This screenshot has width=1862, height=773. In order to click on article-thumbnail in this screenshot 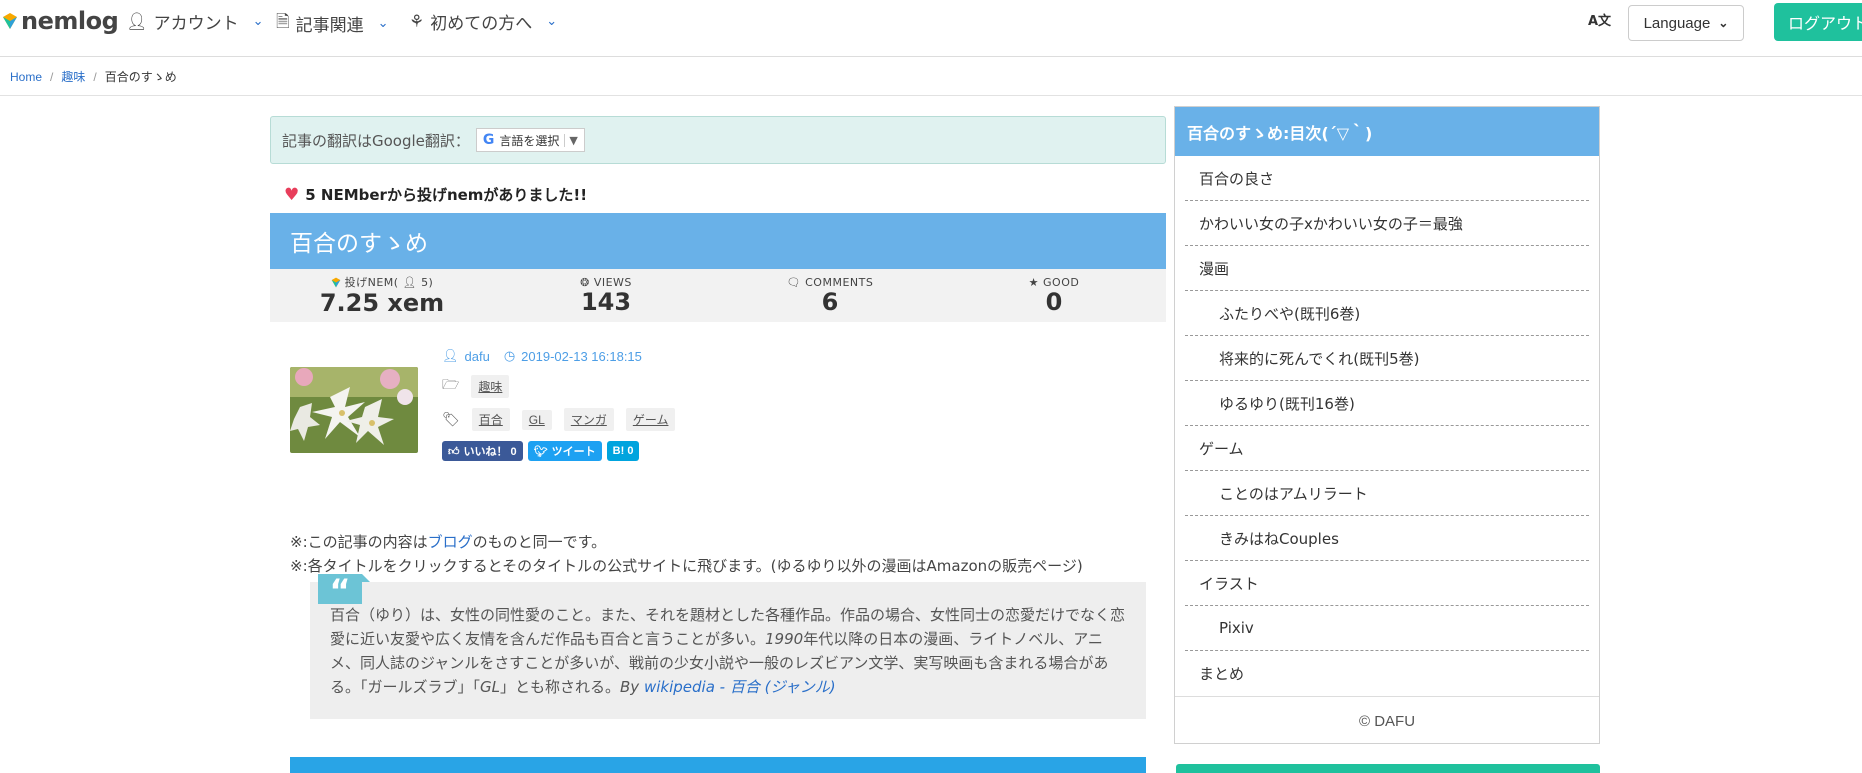, I will do `click(354, 410)`.